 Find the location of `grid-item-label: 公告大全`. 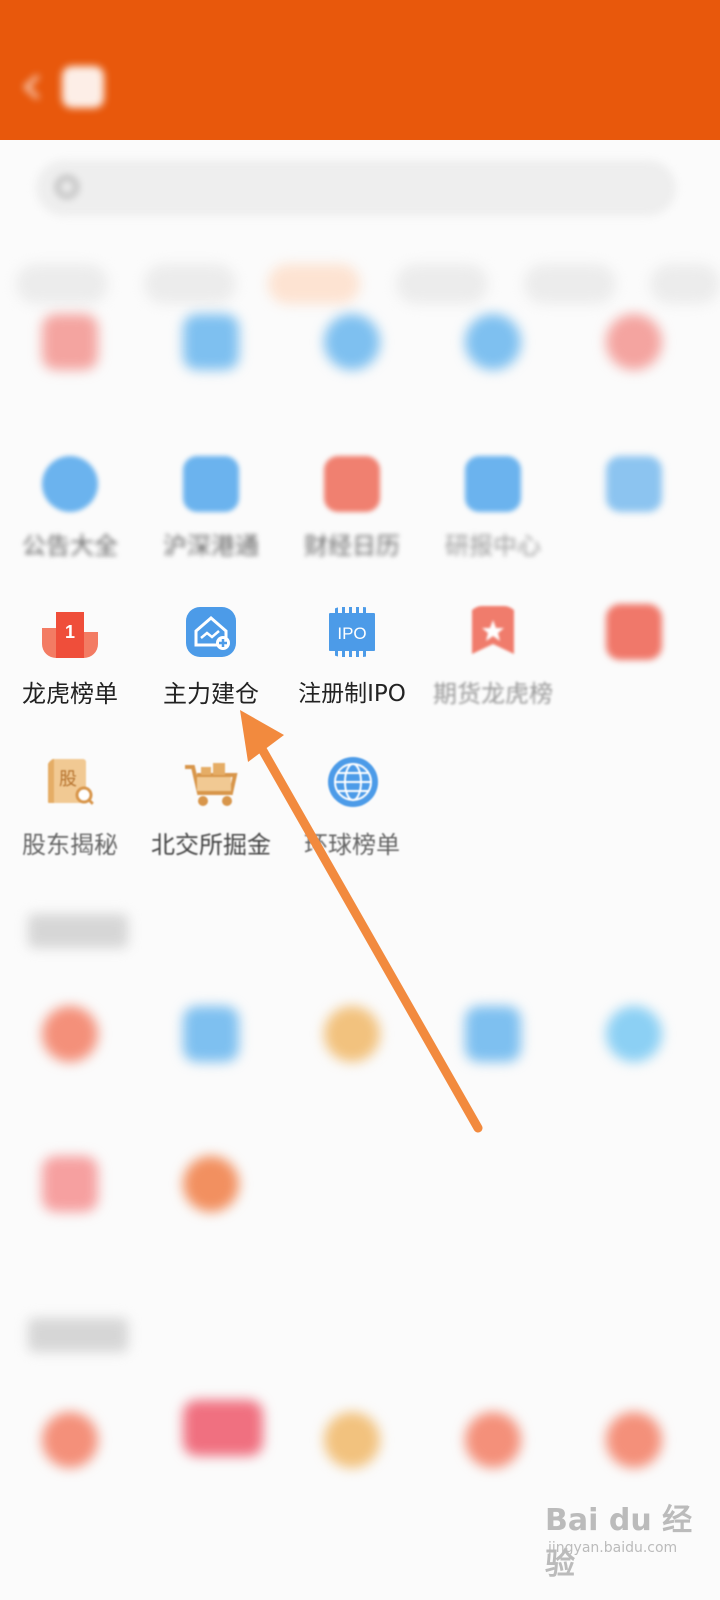

grid-item-label: 公告大全 is located at coordinates (70, 546).